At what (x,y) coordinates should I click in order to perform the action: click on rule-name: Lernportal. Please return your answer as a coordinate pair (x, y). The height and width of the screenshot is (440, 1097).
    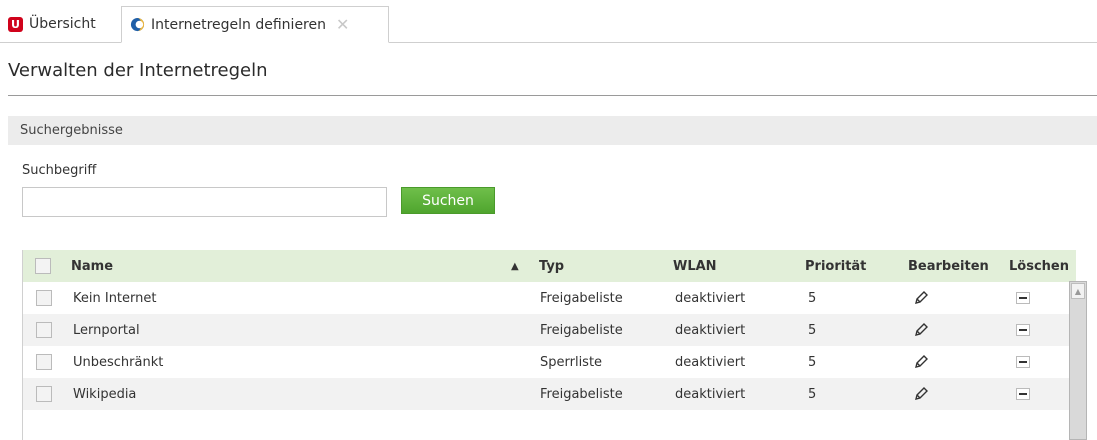
    Looking at the image, I should click on (106, 330).